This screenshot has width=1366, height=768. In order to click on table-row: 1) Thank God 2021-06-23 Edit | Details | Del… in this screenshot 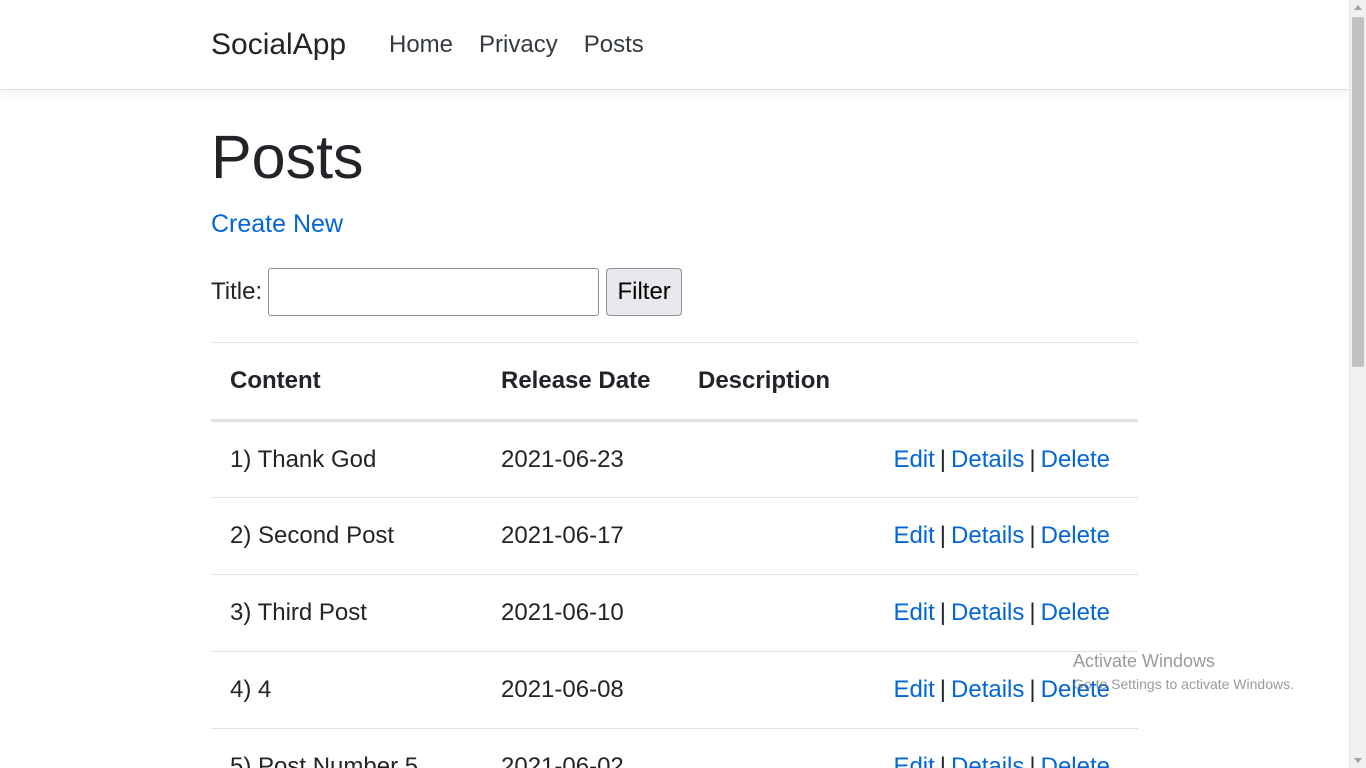, I will do `click(674, 459)`.